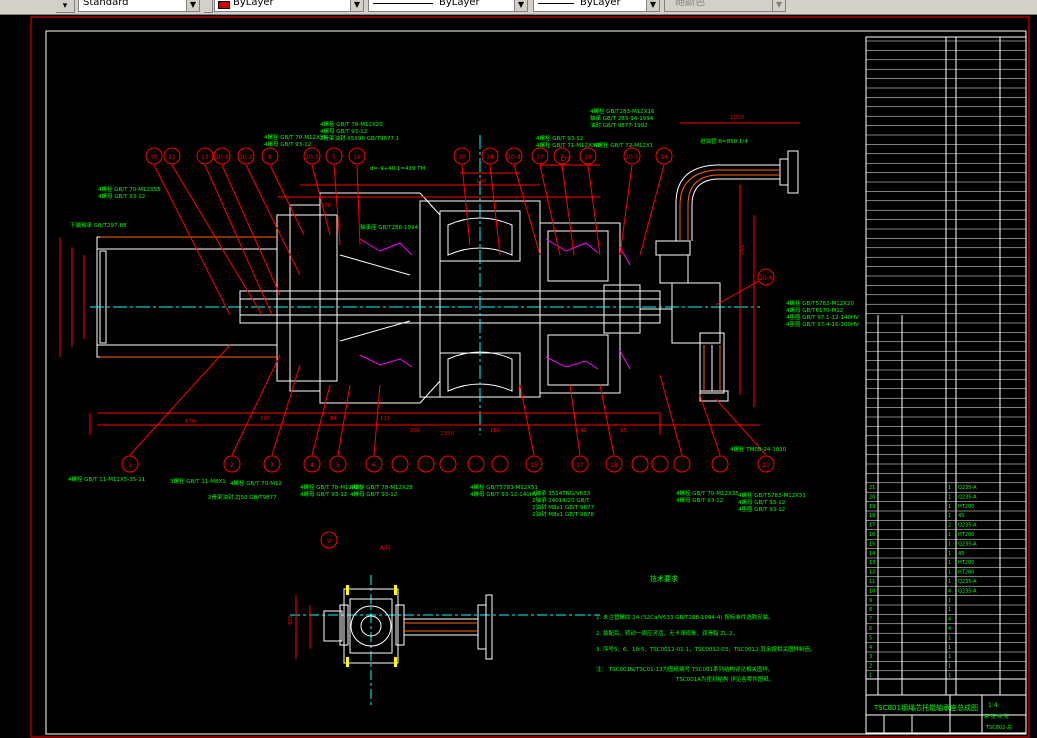  What do you see at coordinates (312, 465) in the screenshot?
I see `svg-text: 4` at bounding box center [312, 465].